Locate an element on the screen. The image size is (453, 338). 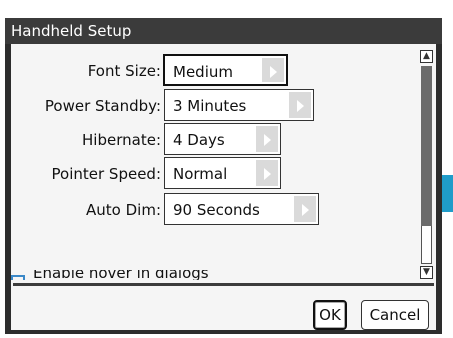
background-accent is located at coordinates (447, 193).